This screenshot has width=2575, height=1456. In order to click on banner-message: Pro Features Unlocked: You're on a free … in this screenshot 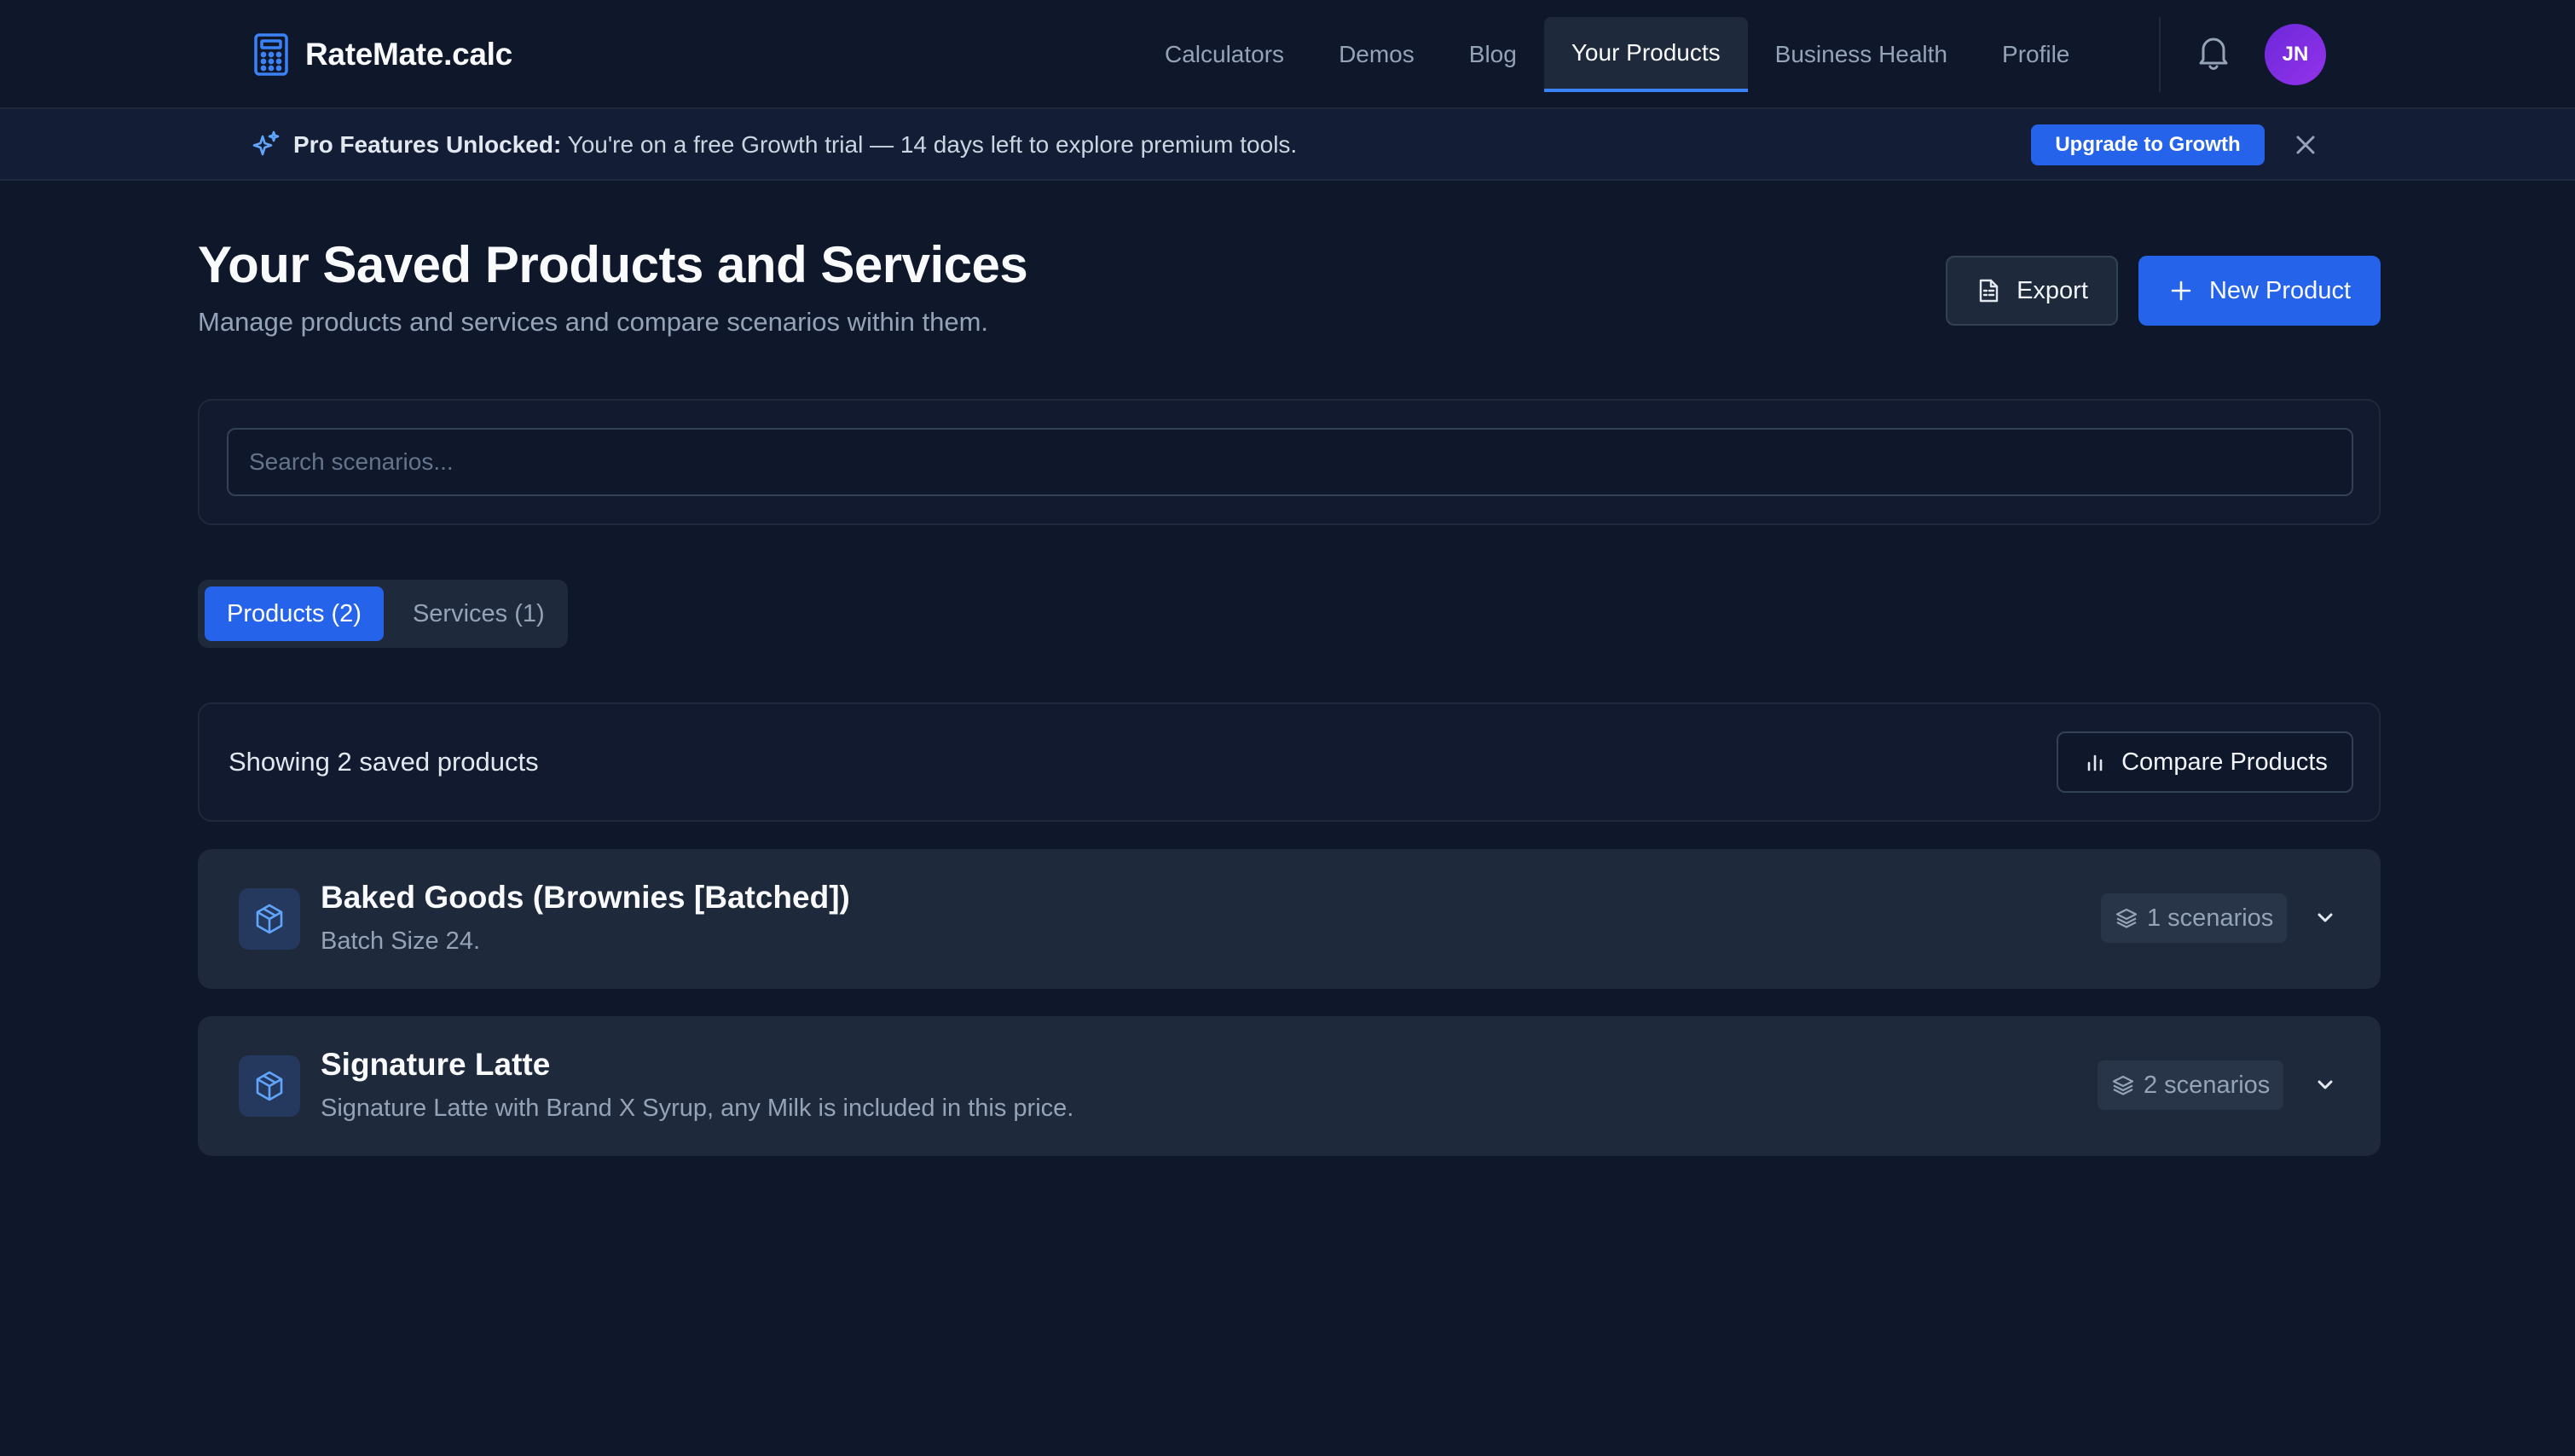, I will do `click(795, 145)`.